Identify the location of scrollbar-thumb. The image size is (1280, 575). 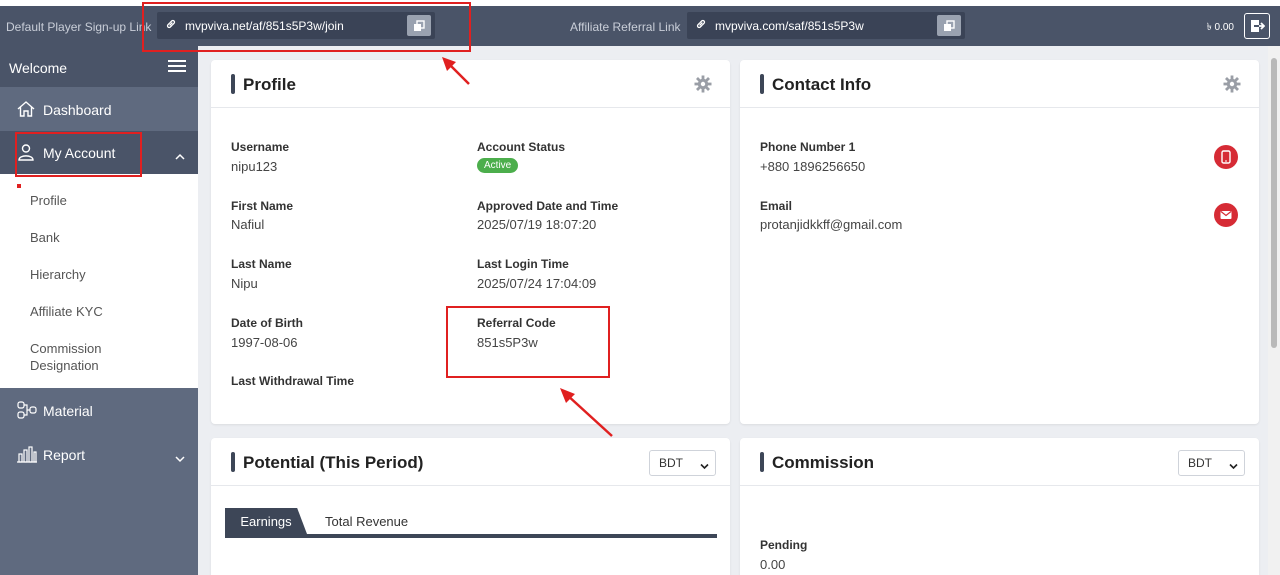
(1274, 203).